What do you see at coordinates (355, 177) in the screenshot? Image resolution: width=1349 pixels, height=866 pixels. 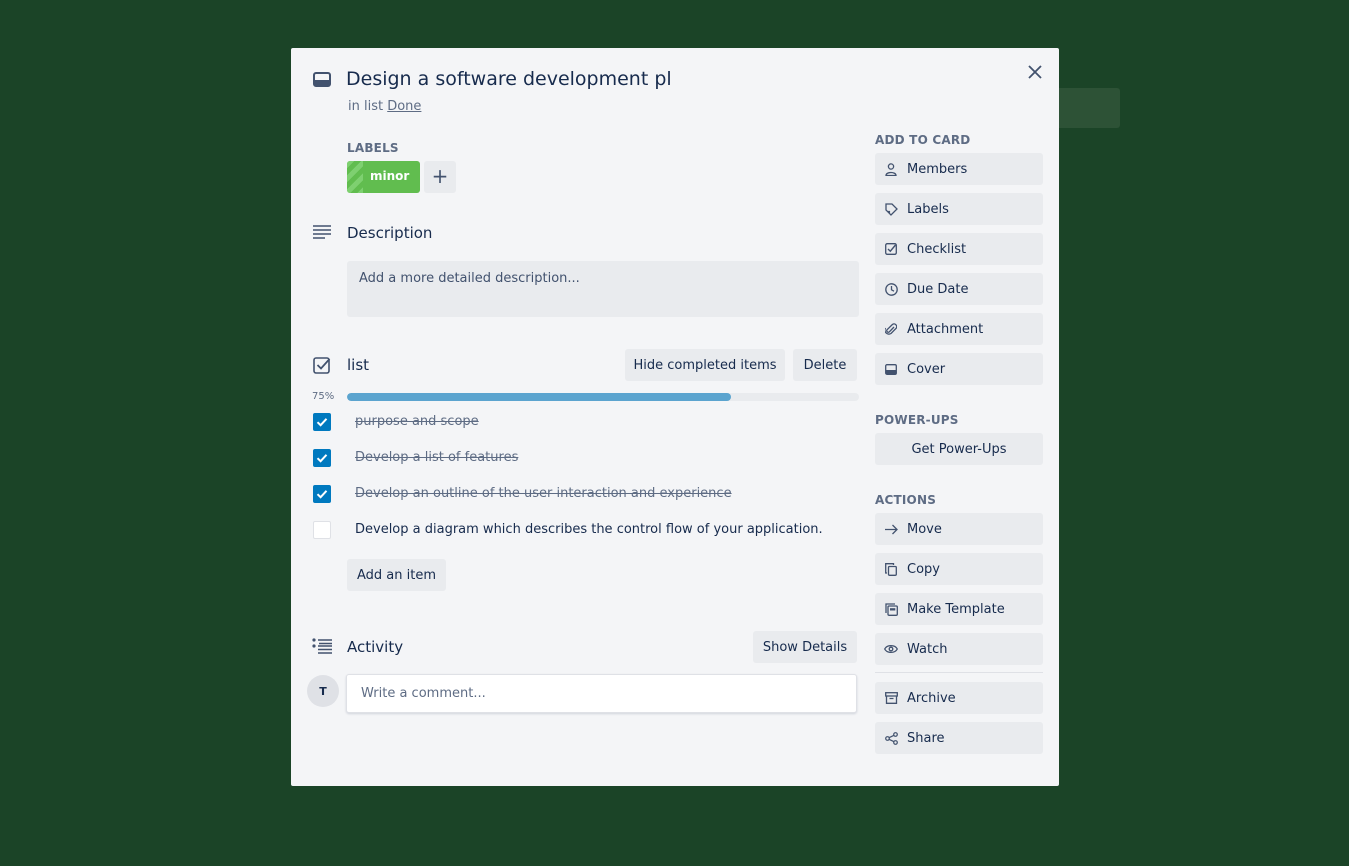 I see `label-pattern` at bounding box center [355, 177].